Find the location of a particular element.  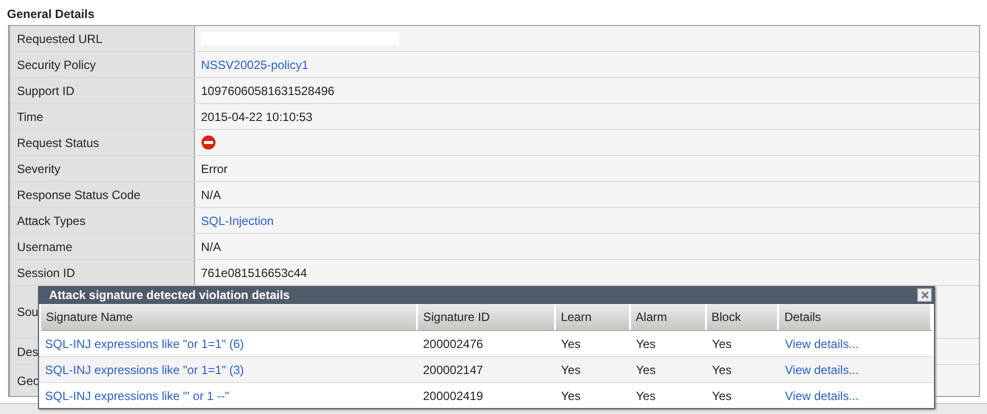

field-value: 2015-04-22 10:10:53 is located at coordinates (256, 117).